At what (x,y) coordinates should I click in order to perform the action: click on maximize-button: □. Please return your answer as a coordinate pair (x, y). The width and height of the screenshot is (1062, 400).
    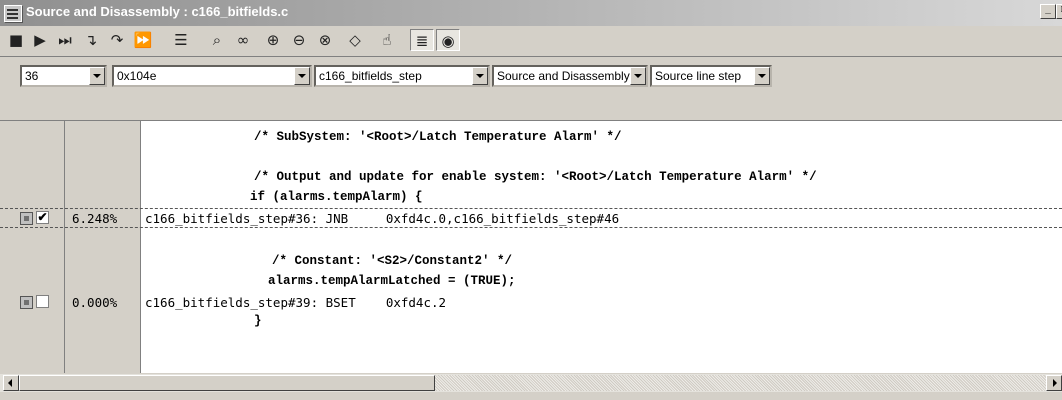
    Looking at the image, I should click on (1059, 11).